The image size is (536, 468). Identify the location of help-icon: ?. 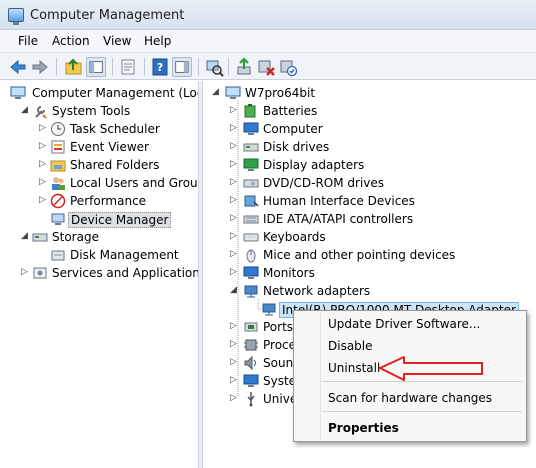
(160, 67).